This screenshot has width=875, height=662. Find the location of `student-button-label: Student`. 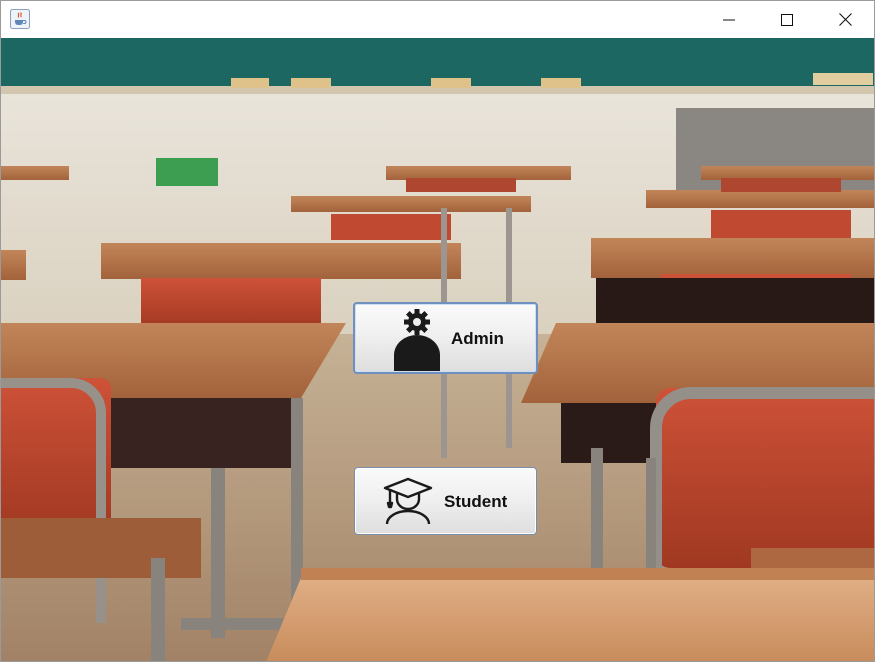

student-button-label: Student is located at coordinates (476, 501).